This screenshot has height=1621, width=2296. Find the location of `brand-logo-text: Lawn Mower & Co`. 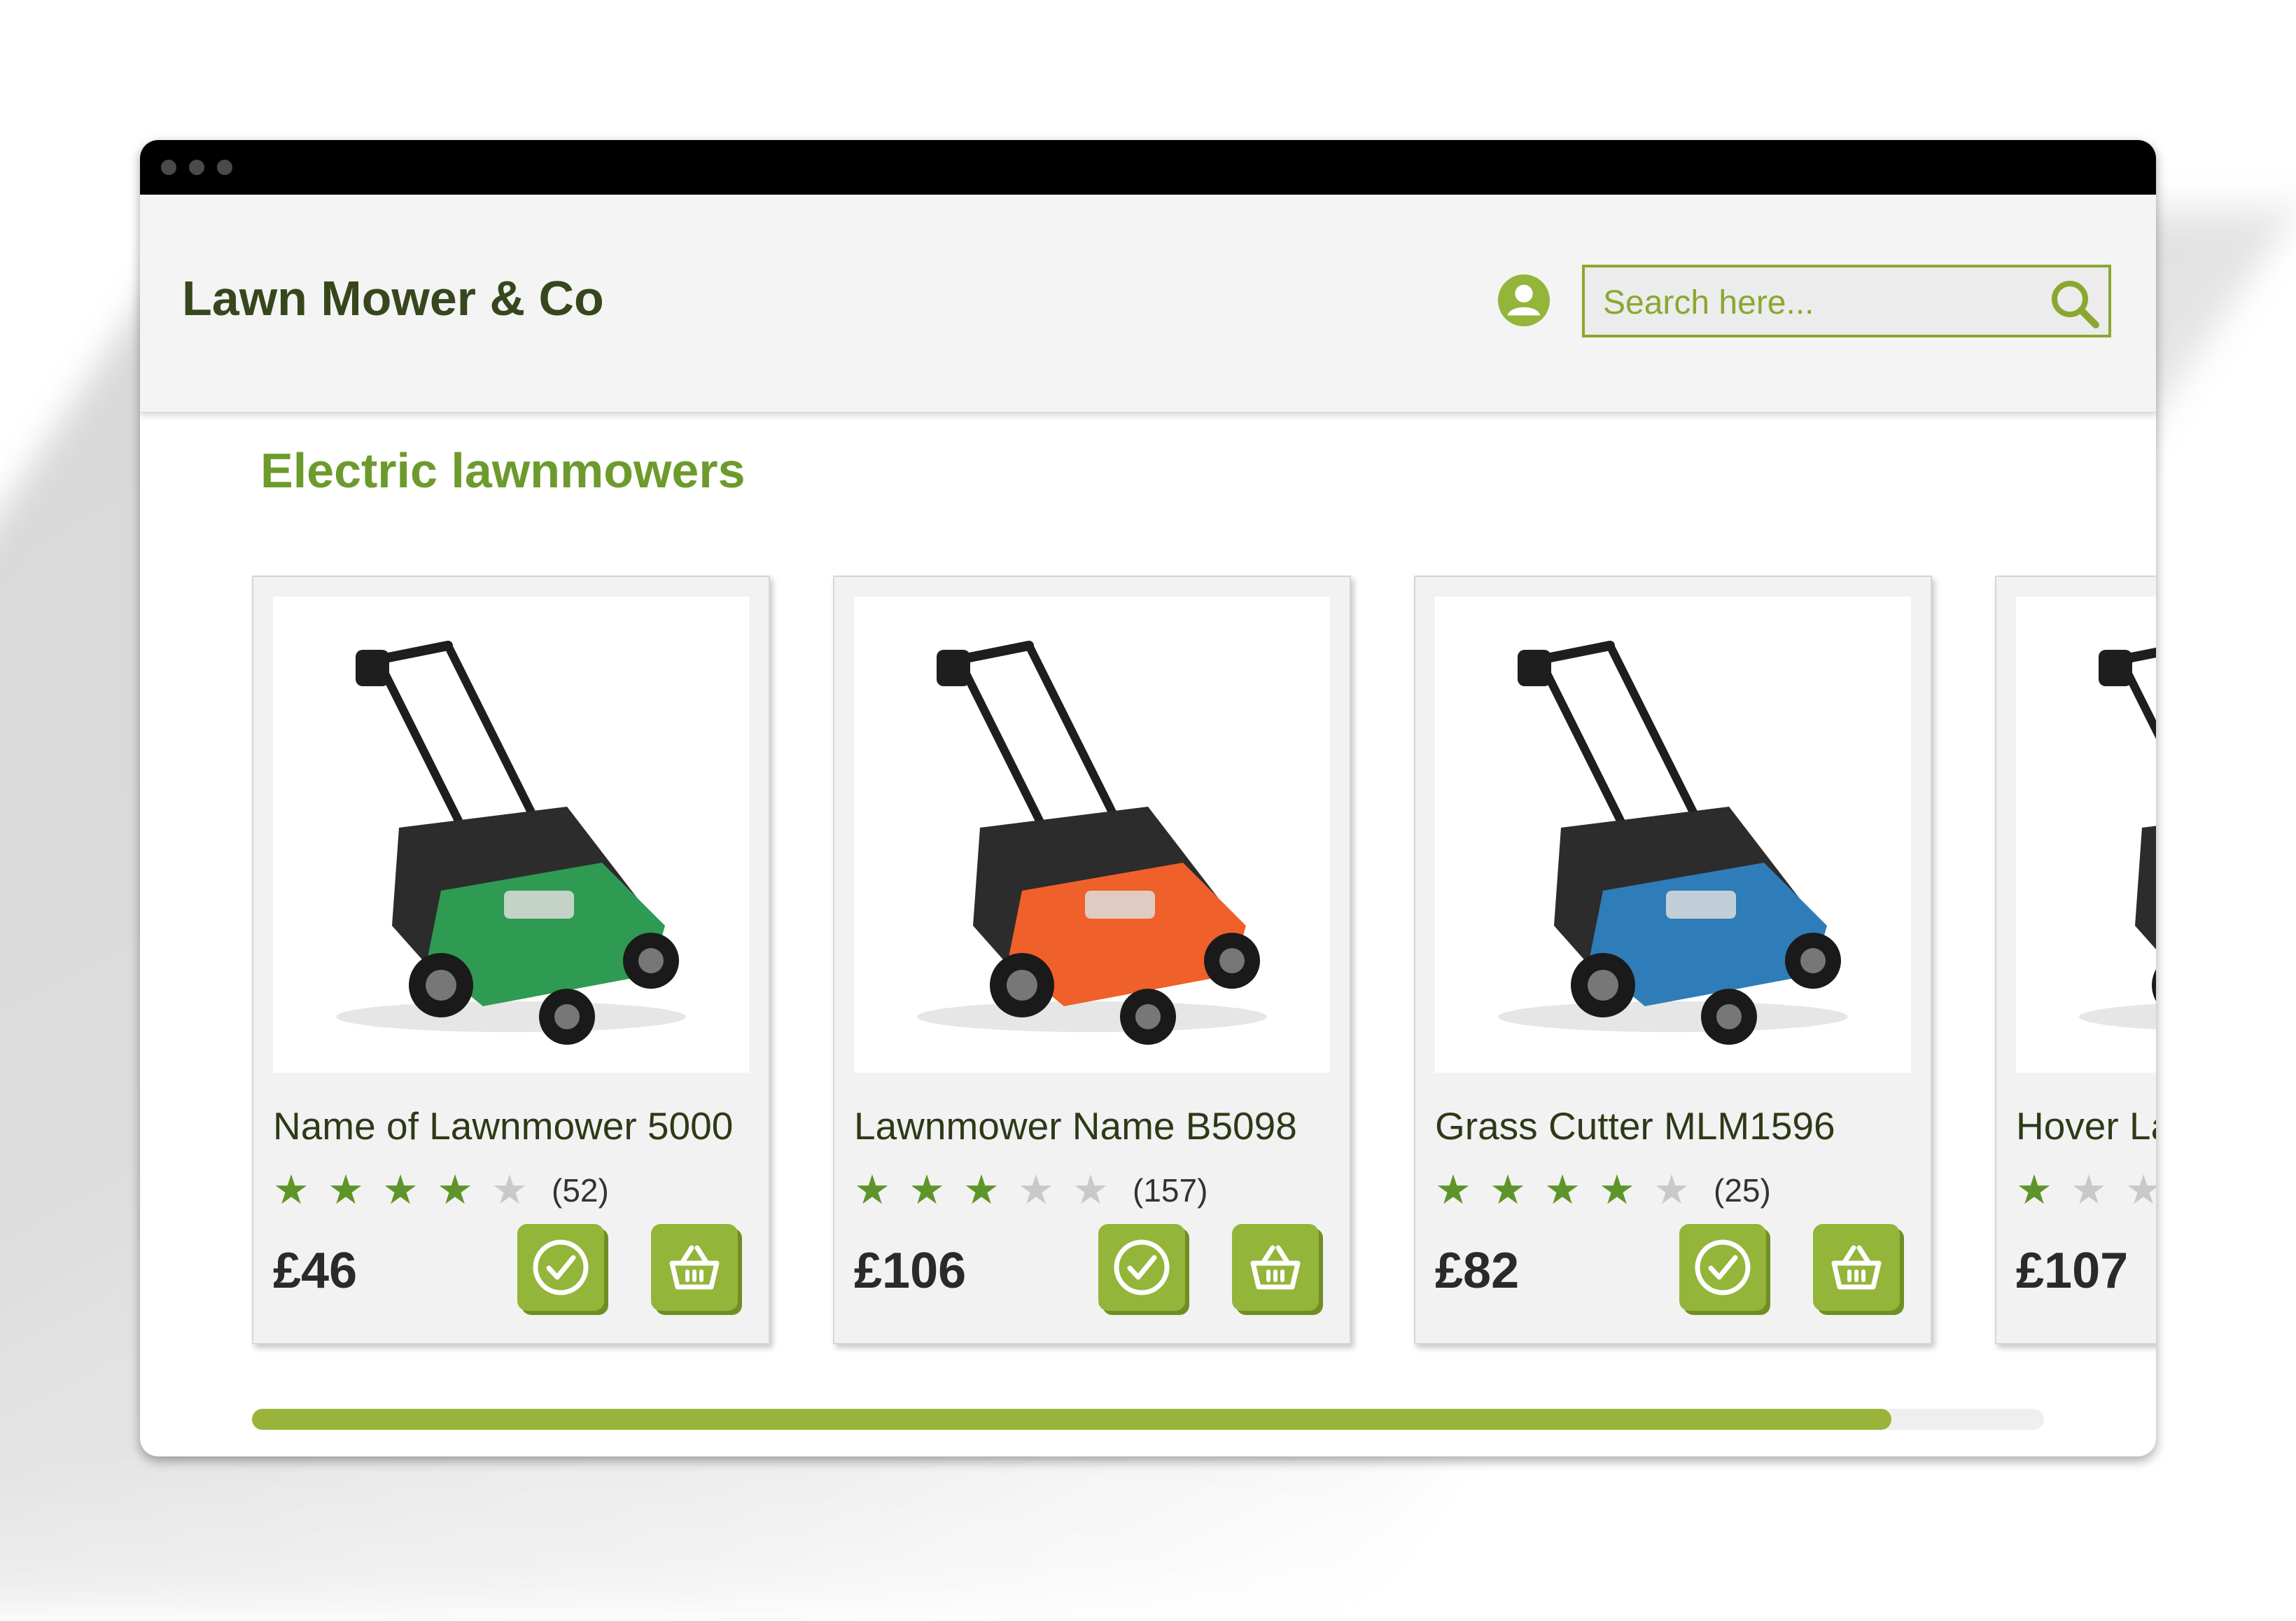

brand-logo-text: Lawn Mower & Co is located at coordinates (393, 298).